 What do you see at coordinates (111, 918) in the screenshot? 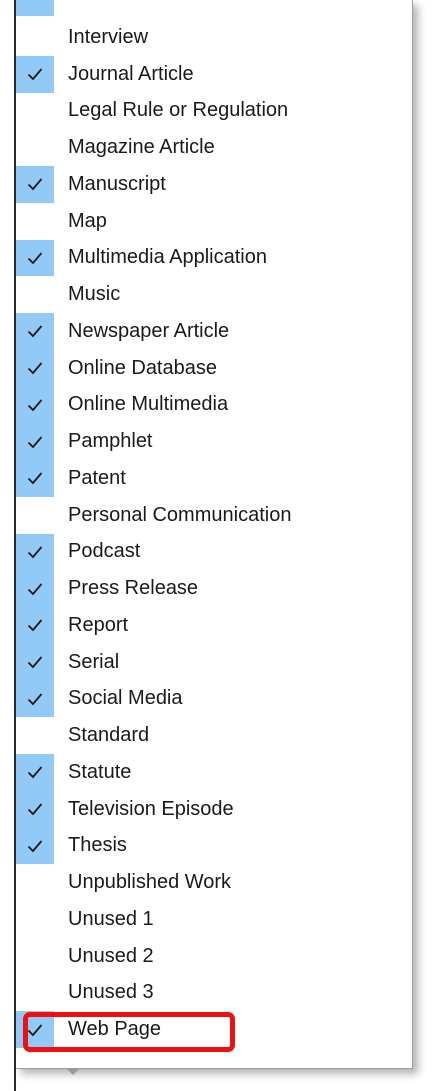
I see `menu-item-label: Unused 1` at bounding box center [111, 918].